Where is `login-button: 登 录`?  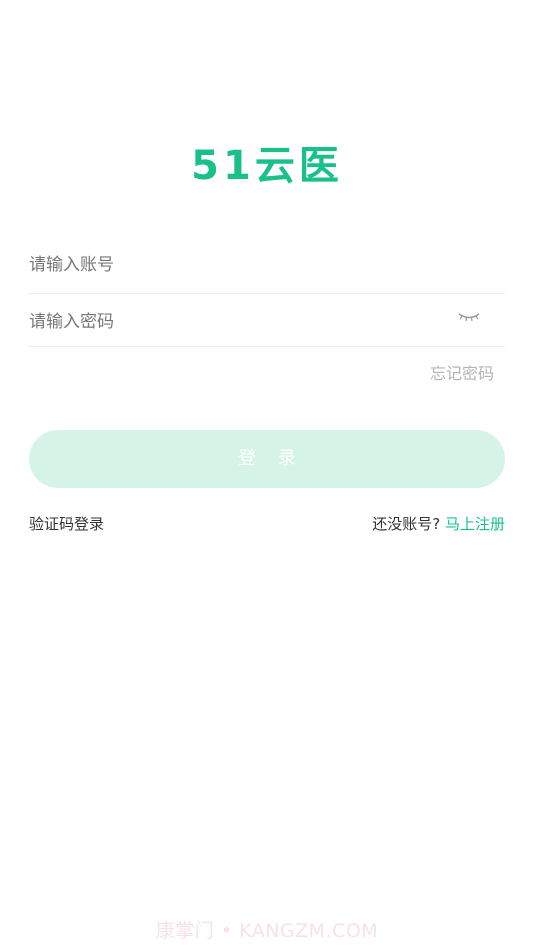
login-button: 登 录 is located at coordinates (267, 459).